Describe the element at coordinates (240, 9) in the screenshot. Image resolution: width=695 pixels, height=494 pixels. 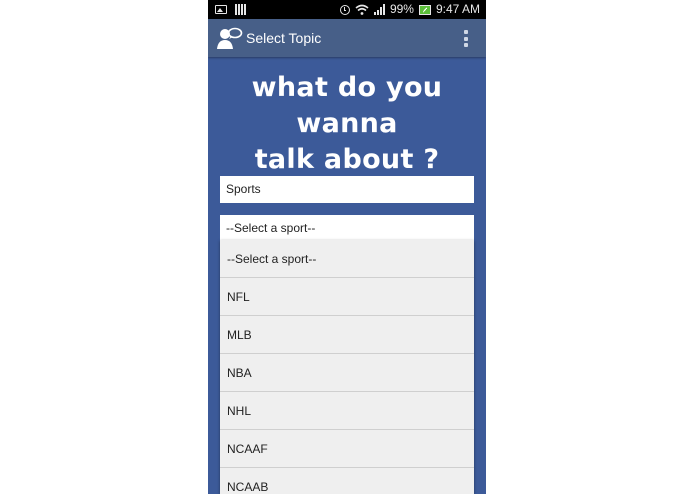
I see `barcode-icon` at that location.